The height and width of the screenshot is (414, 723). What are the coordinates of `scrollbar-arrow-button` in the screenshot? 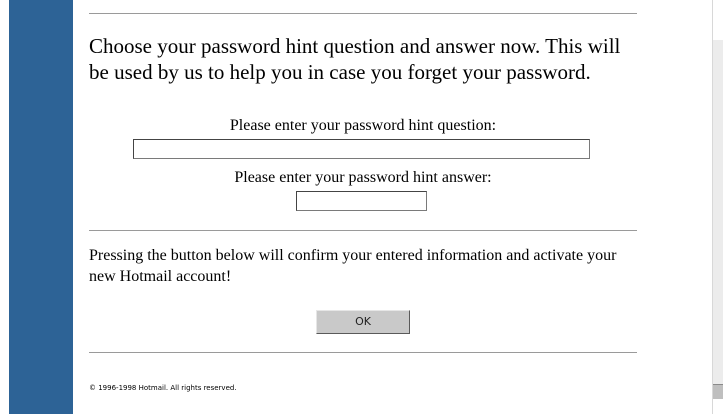 It's located at (718, 391).